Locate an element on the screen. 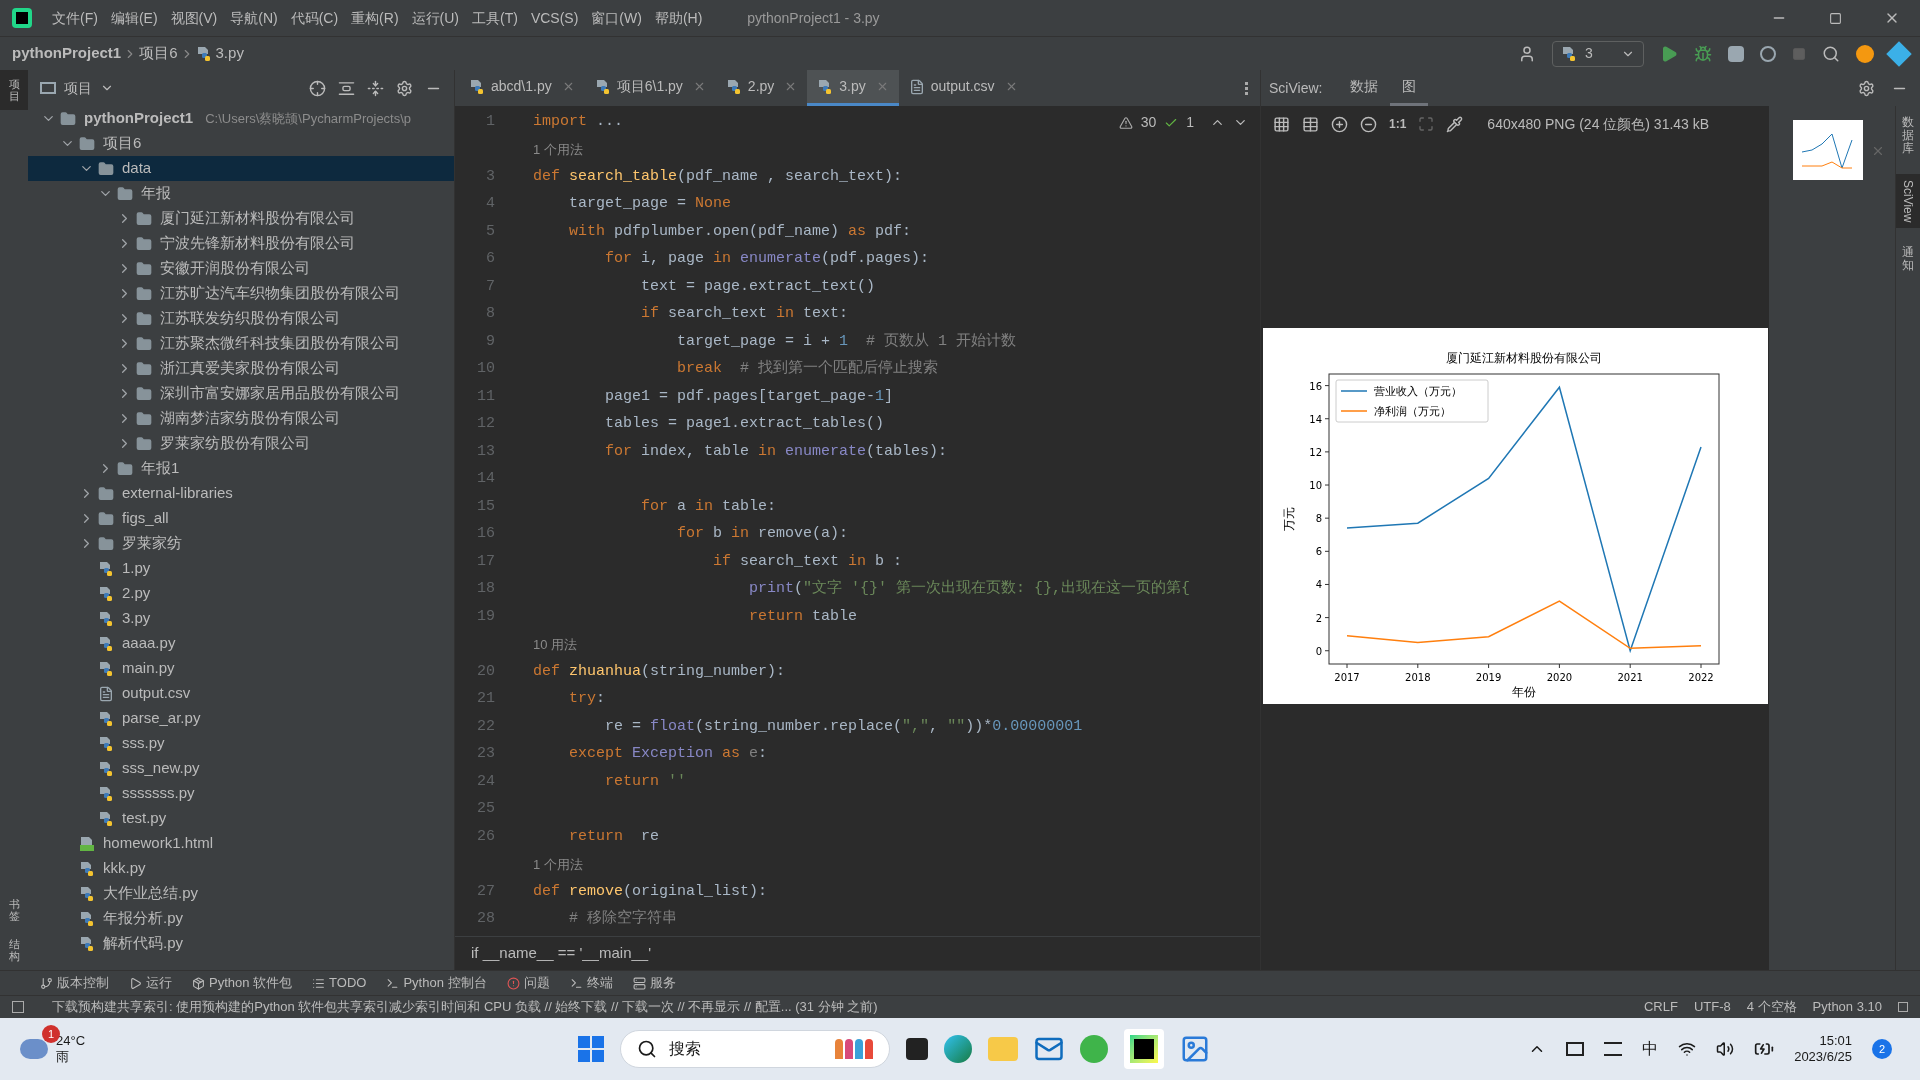 The image size is (1920, 1080). usage-hint: 10 用法 is located at coordinates (555, 644).